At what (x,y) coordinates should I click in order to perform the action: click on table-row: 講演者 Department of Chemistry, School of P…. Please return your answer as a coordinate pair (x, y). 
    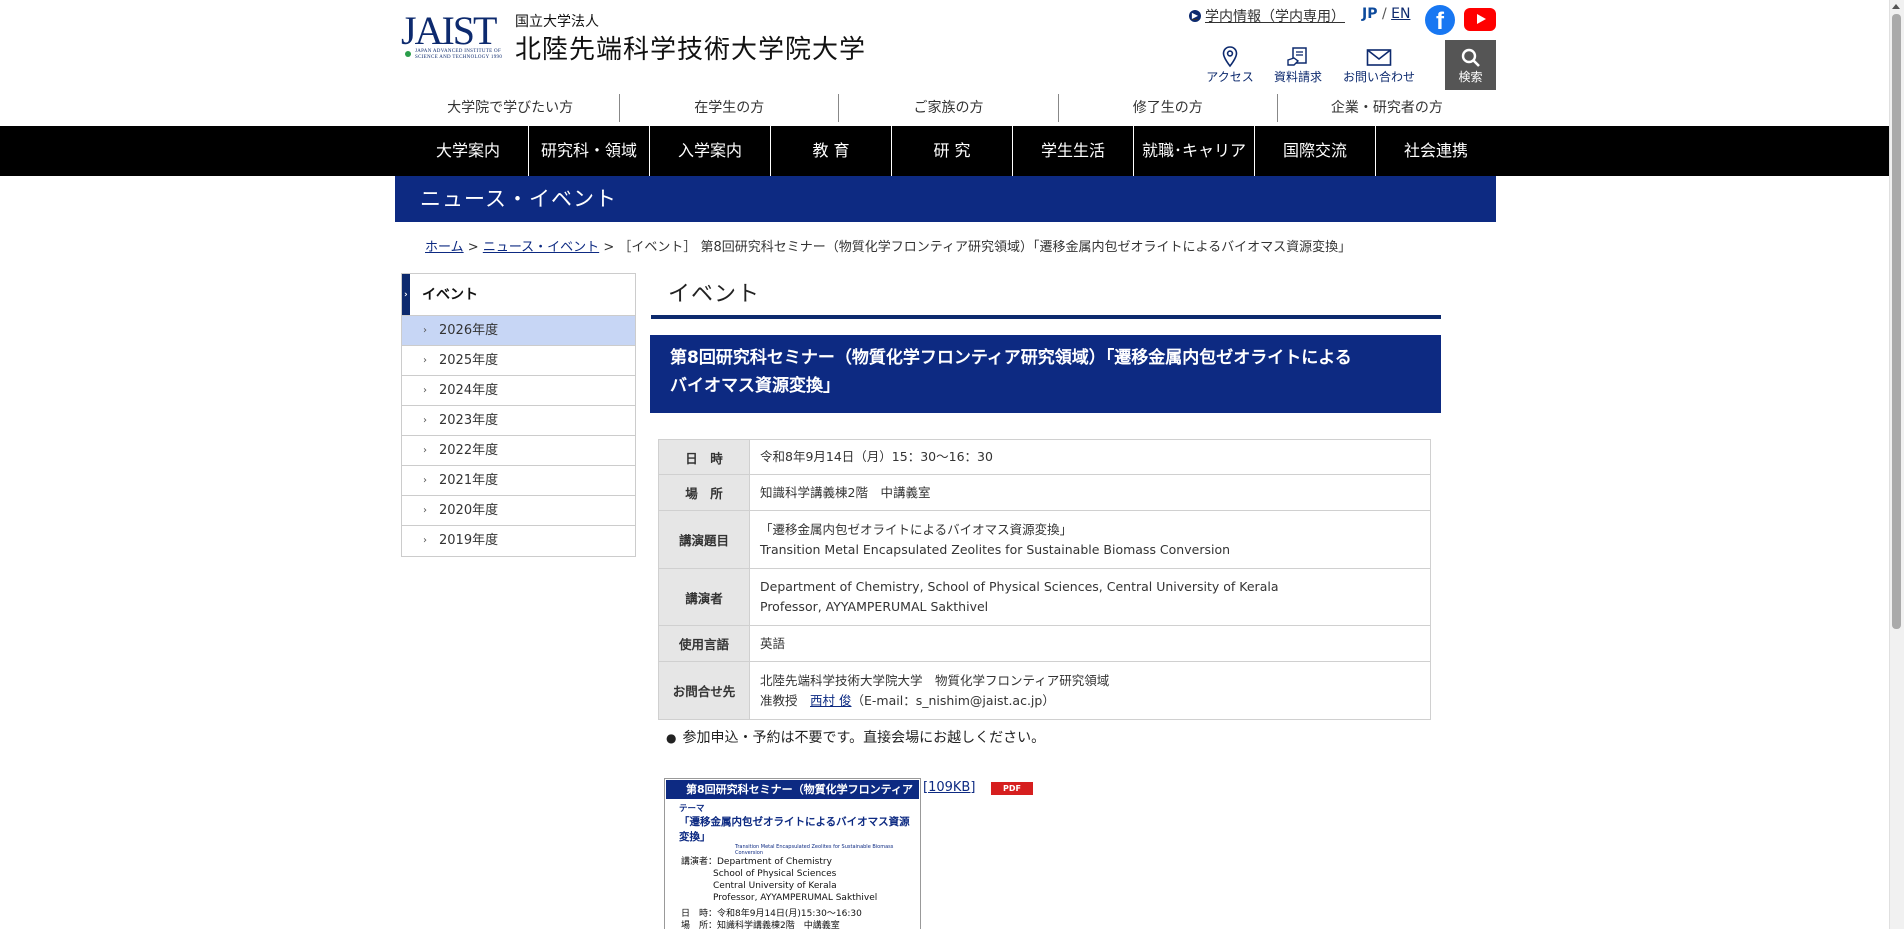
    Looking at the image, I should click on (1044, 597).